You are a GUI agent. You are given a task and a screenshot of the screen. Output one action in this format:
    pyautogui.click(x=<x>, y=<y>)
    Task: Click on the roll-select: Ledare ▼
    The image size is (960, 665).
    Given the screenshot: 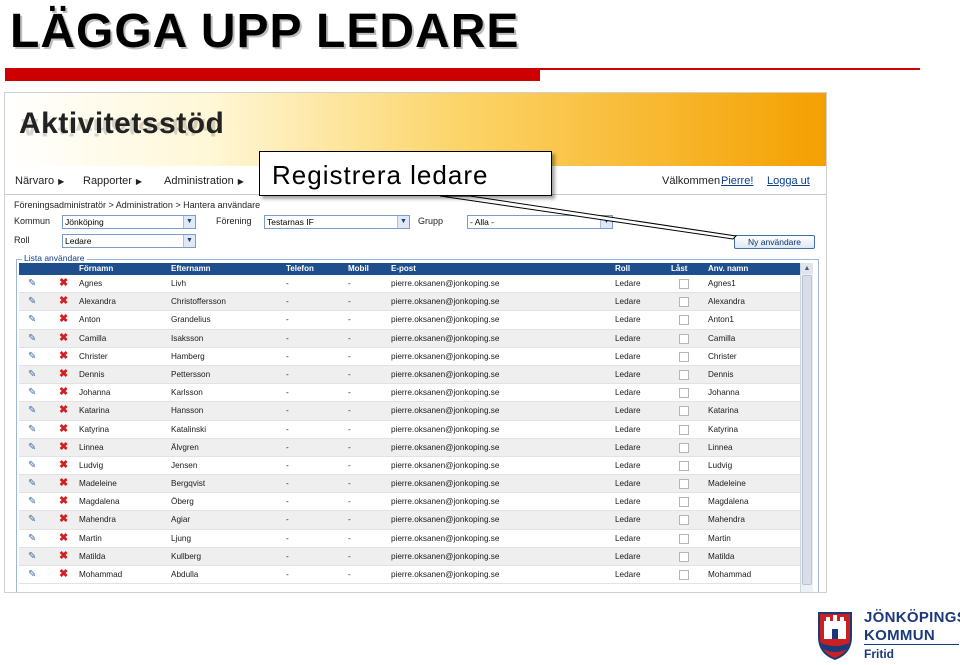 What is the action you would take?
    pyautogui.click(x=129, y=241)
    